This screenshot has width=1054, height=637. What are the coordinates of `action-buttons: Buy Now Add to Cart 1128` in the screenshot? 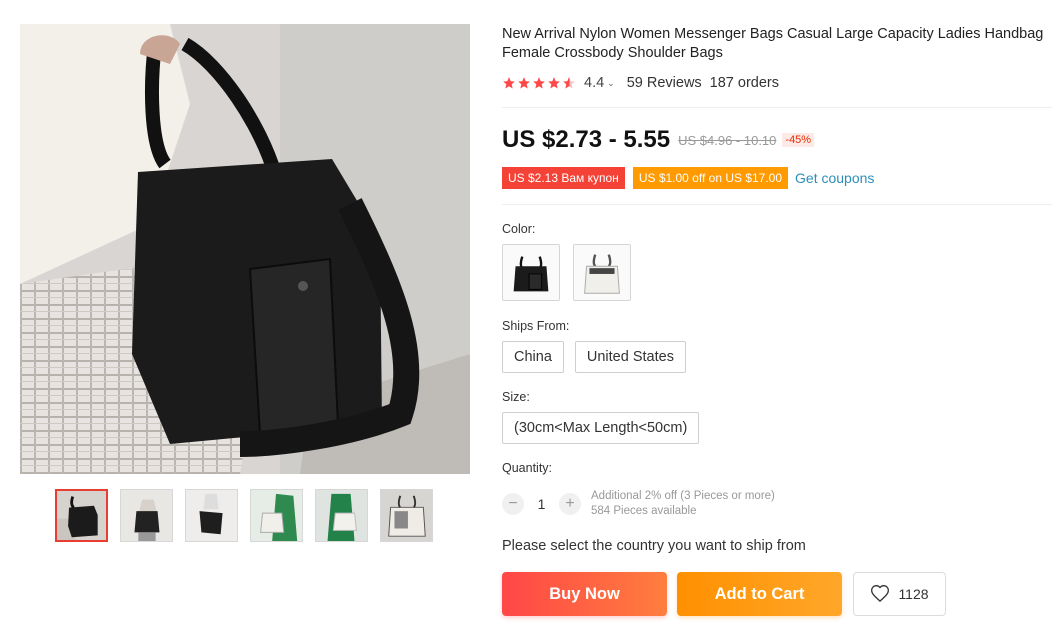 It's located at (724, 594).